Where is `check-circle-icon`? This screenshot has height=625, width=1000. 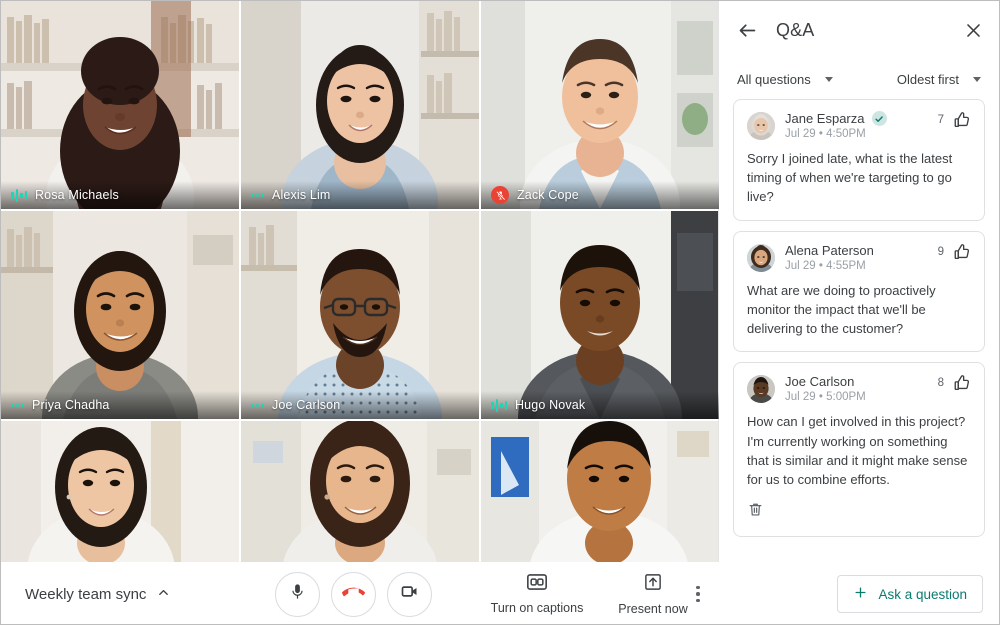
check-circle-icon is located at coordinates (879, 118).